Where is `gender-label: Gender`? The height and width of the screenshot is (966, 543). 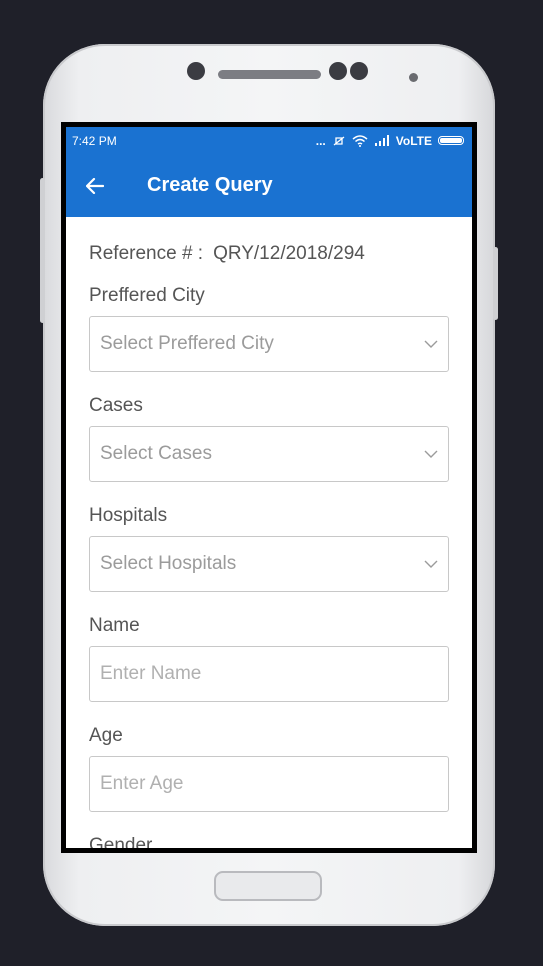 gender-label: Gender is located at coordinates (121, 841).